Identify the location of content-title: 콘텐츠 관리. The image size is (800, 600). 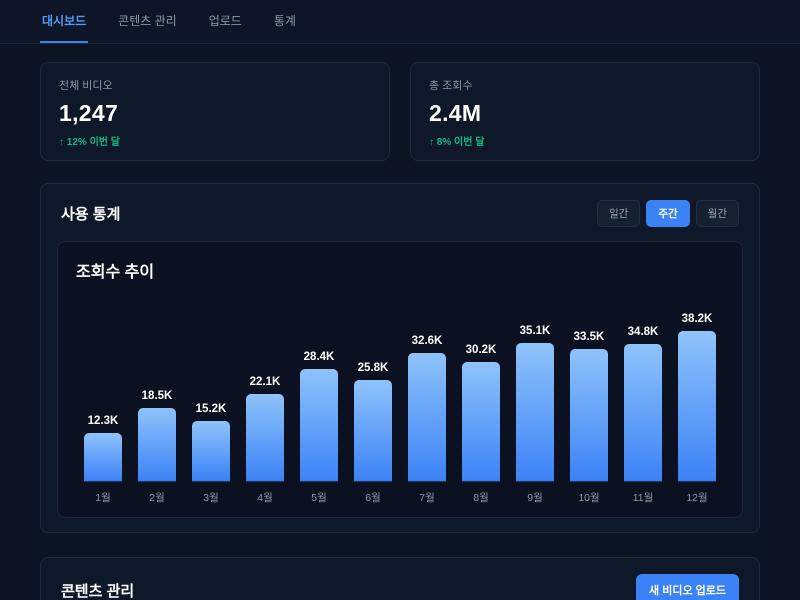
(98, 591).